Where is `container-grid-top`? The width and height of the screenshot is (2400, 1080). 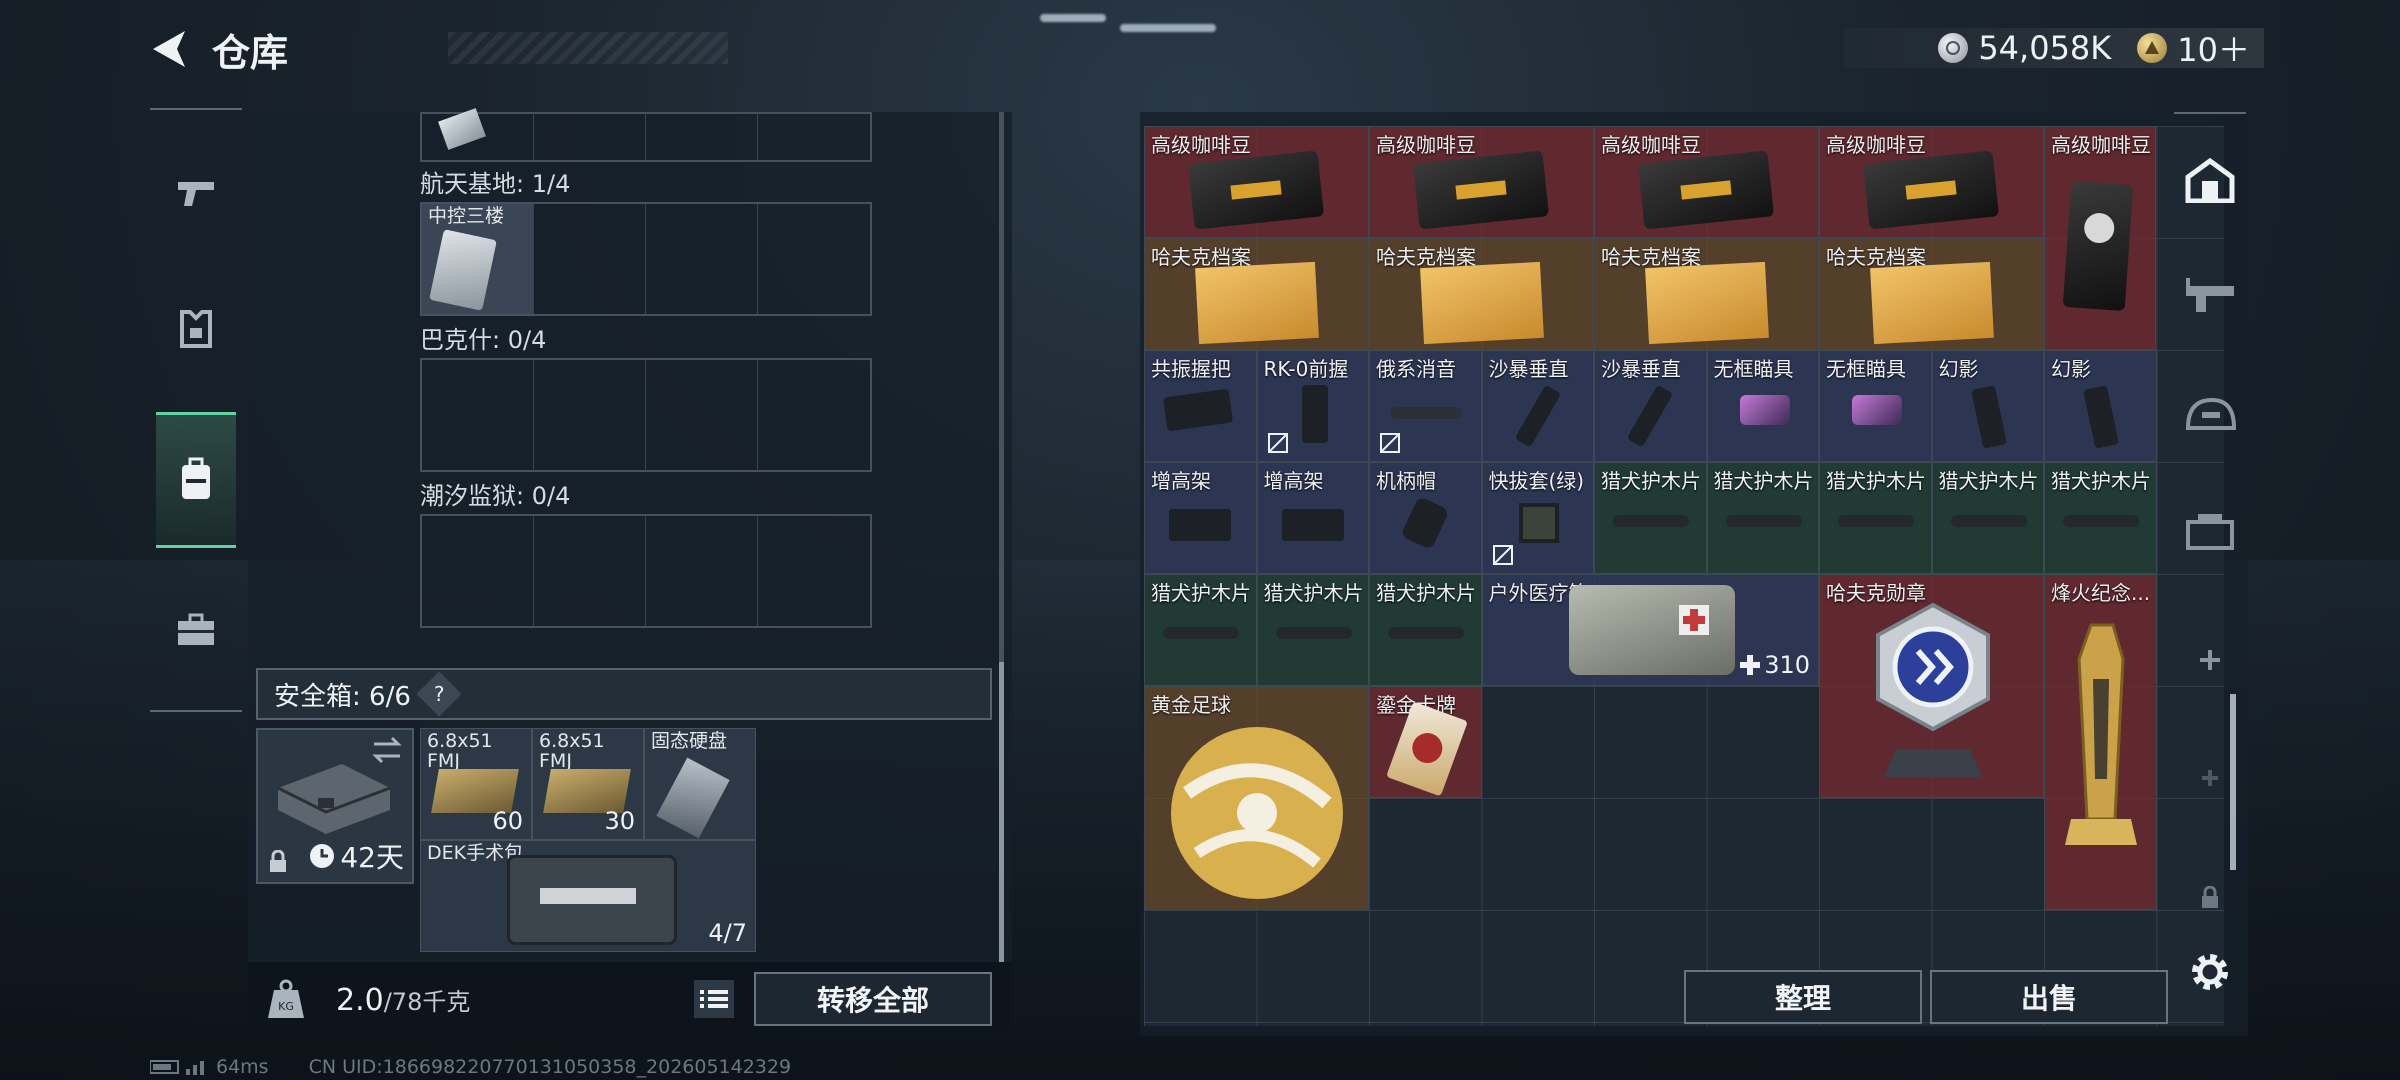
container-grid-top is located at coordinates (646, 135).